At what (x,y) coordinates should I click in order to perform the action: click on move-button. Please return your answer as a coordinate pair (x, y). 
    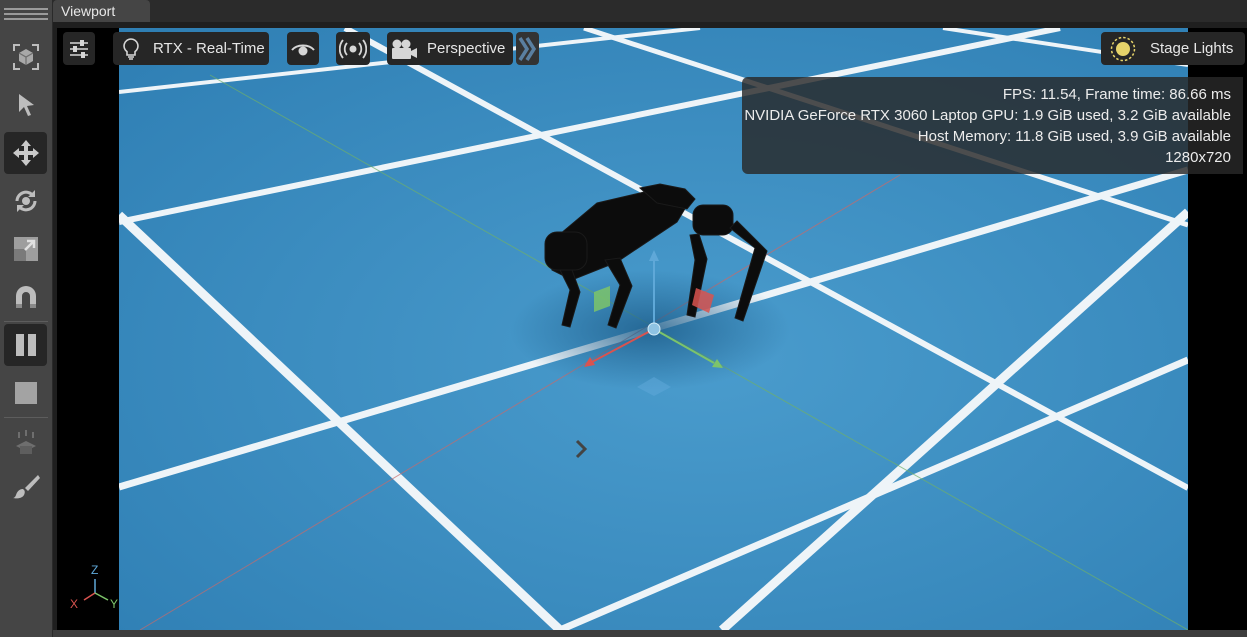
    Looking at the image, I should click on (25, 153).